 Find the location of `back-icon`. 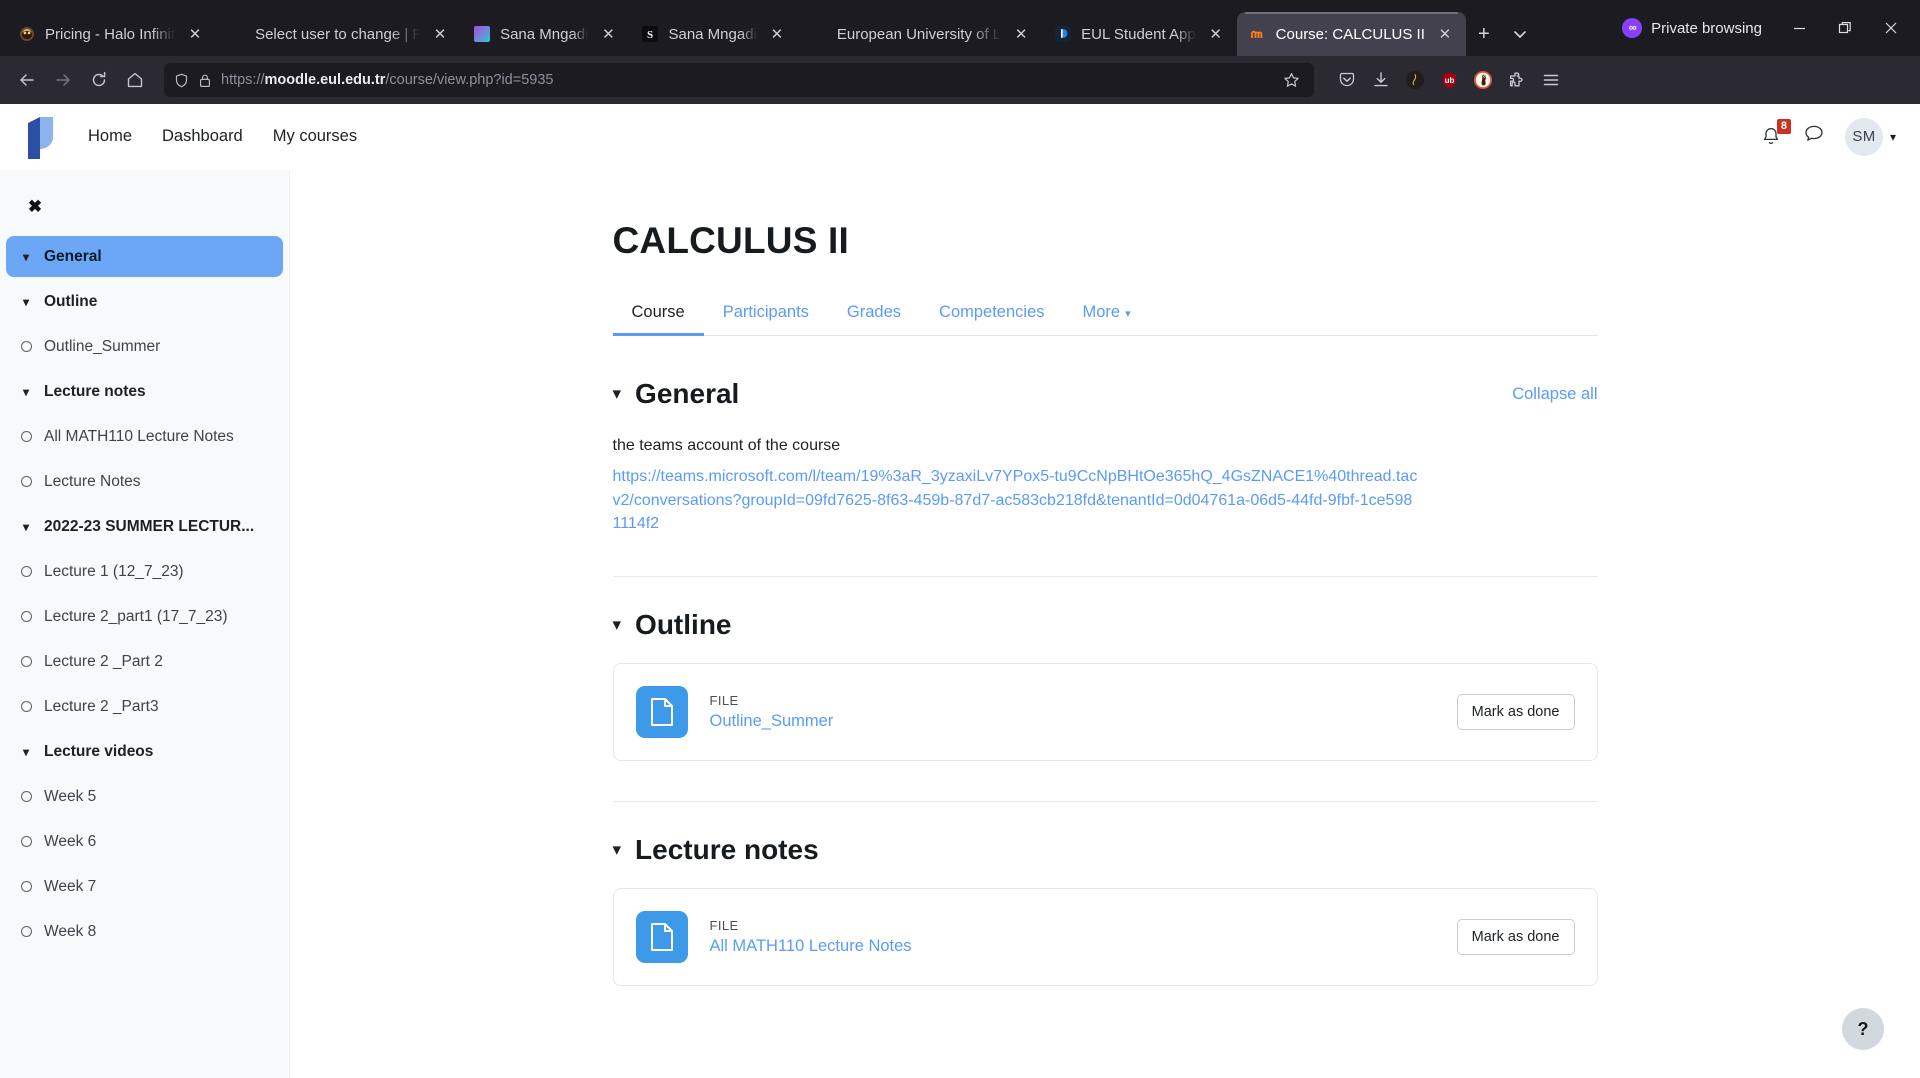

back-icon is located at coordinates (27, 80).